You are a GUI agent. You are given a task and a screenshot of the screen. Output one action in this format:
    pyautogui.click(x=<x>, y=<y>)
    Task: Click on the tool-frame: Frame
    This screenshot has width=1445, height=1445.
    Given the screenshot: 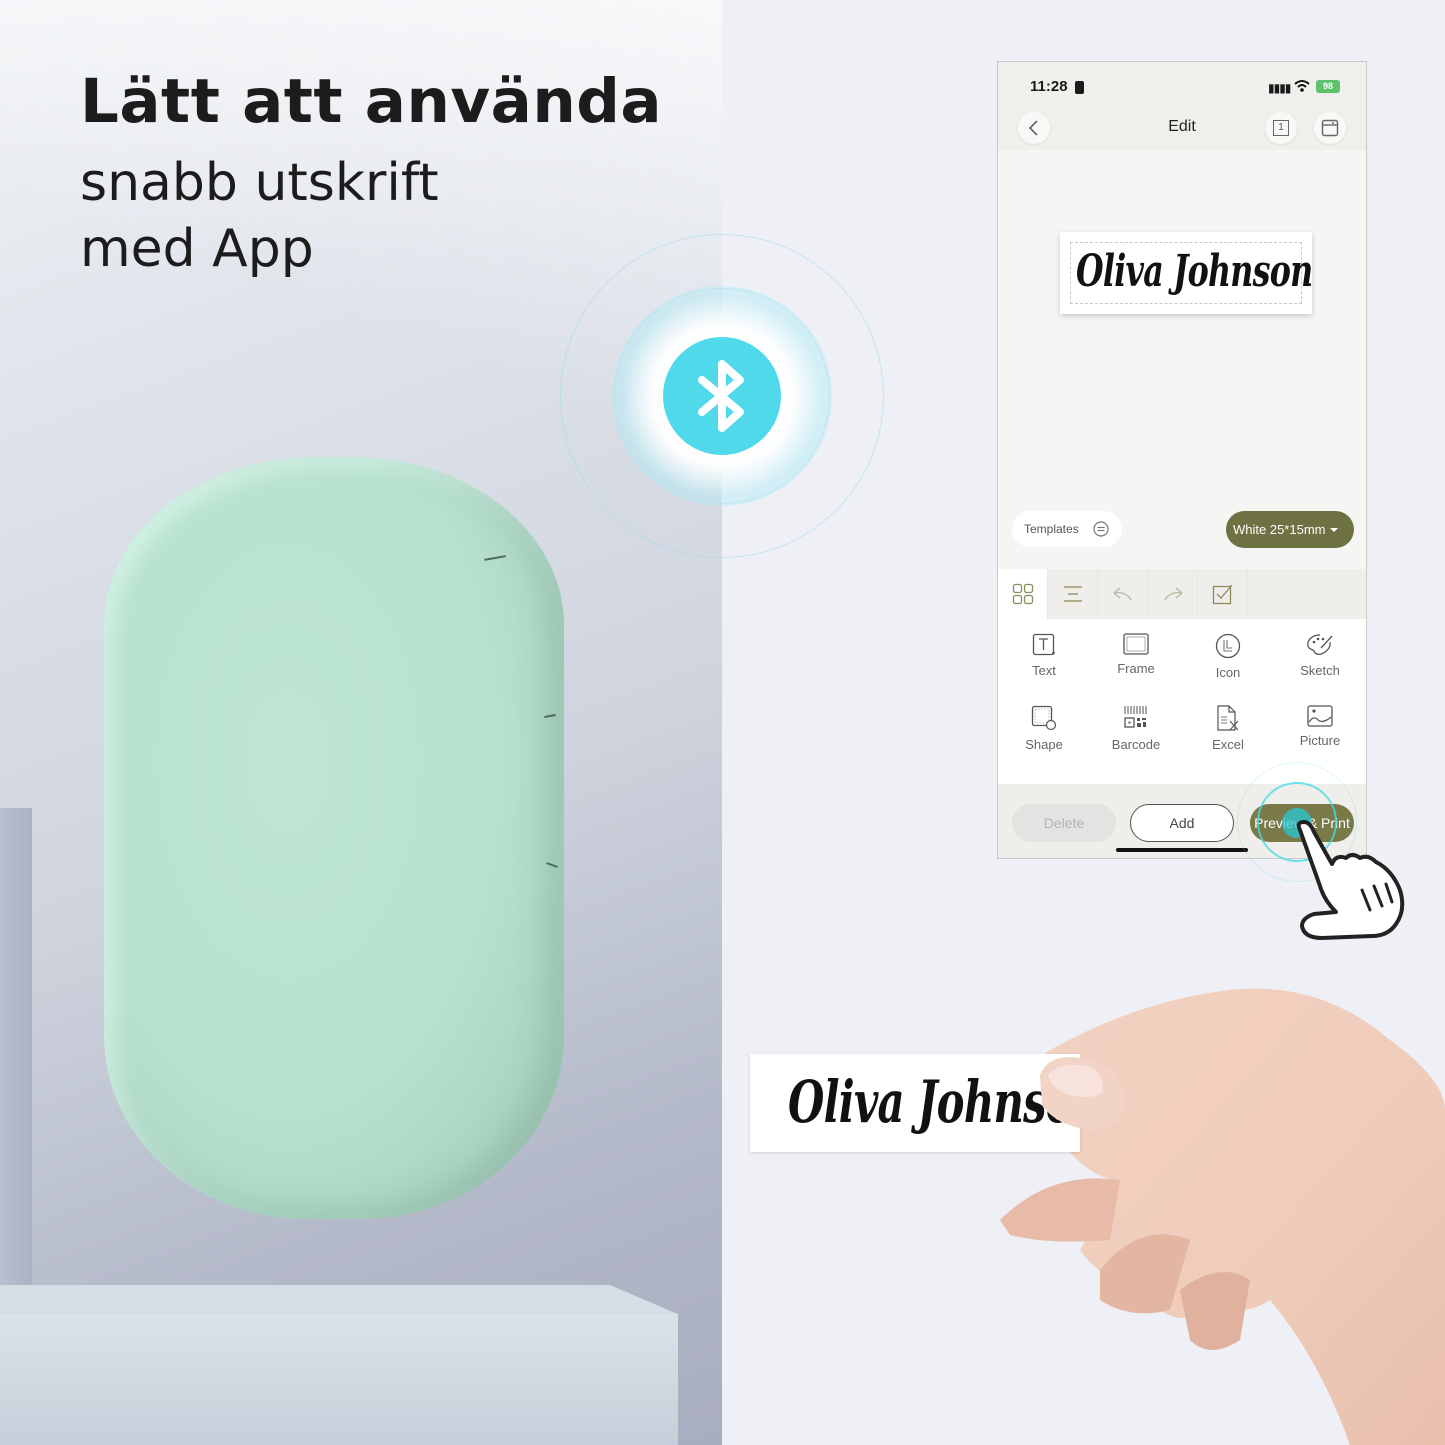 What is the action you would take?
    pyautogui.click(x=1136, y=669)
    